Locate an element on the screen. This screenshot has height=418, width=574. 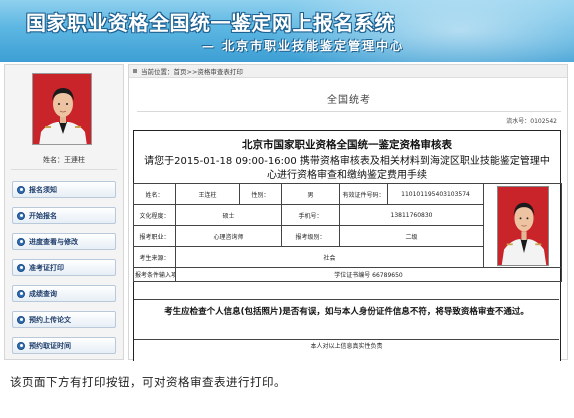
serial-number: 流水号：0102542 is located at coordinates (531, 121).